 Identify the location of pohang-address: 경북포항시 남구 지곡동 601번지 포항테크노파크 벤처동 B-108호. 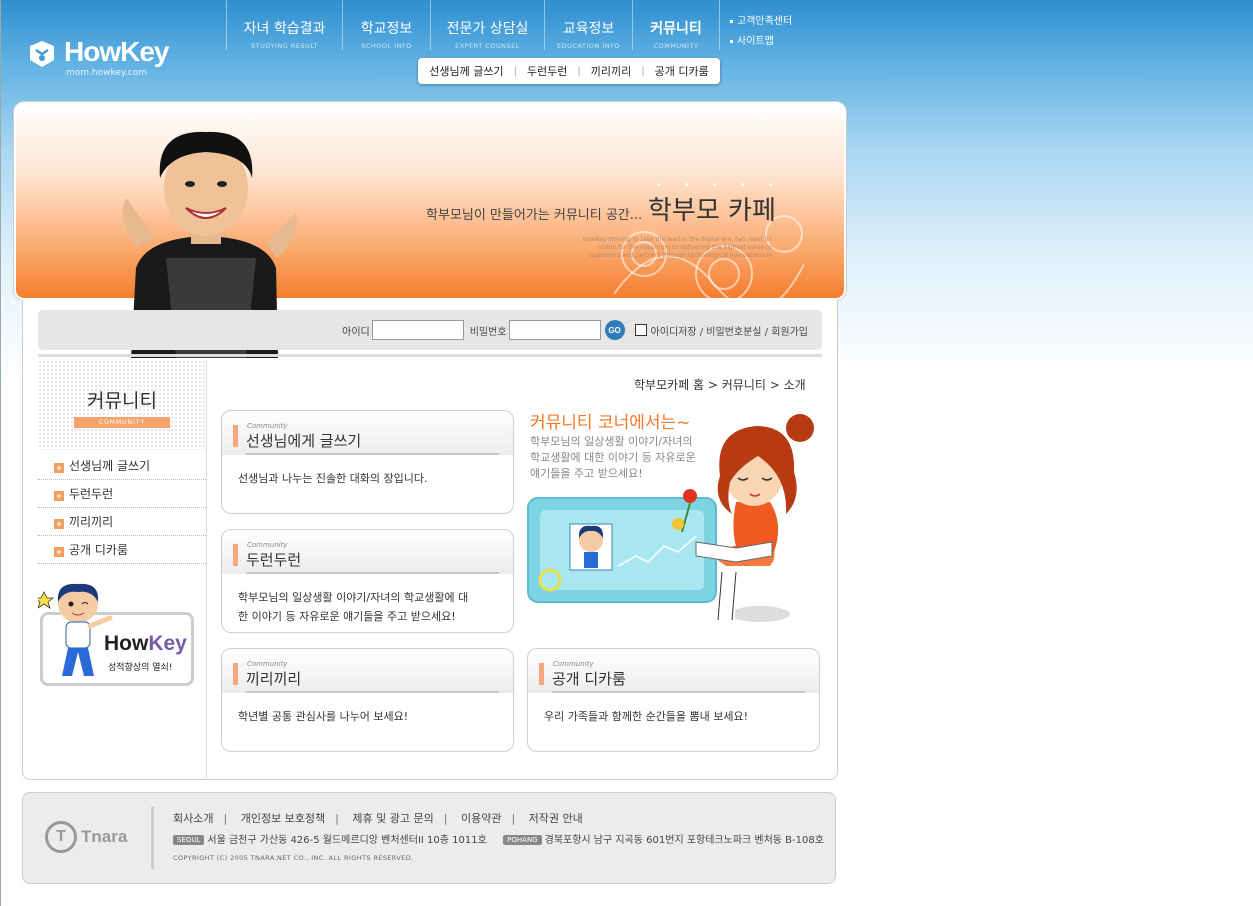
(684, 840).